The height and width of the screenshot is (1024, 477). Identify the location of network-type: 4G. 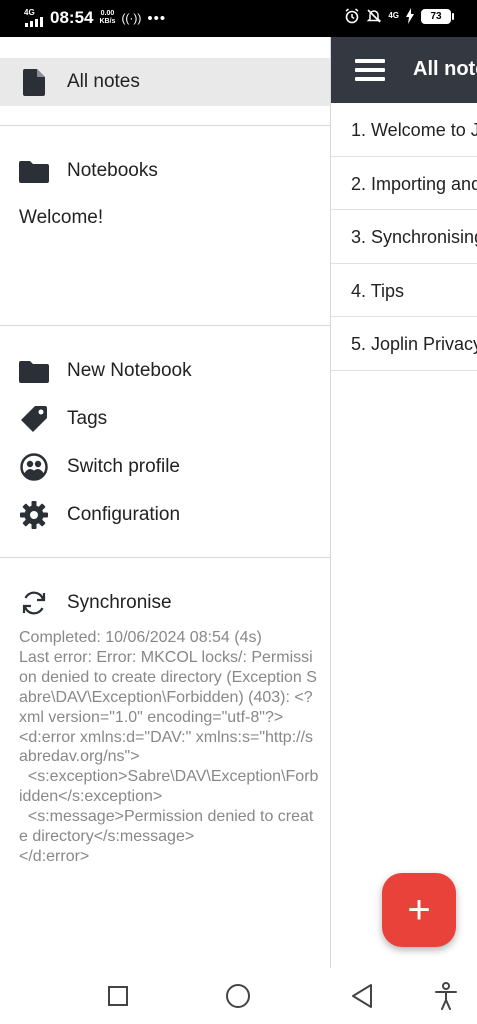
(29, 12).